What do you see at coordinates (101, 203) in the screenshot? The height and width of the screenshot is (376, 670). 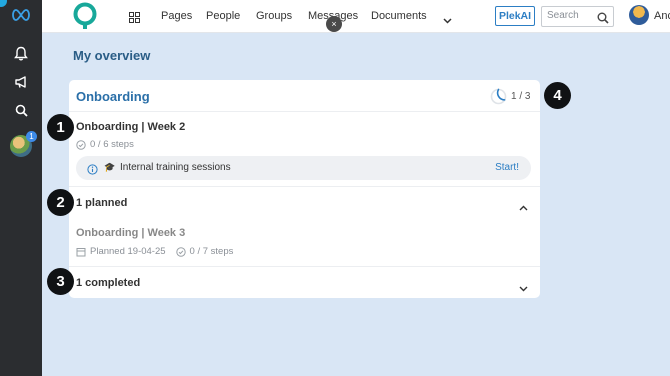 I see `planned-section-toggle: 1 planned` at bounding box center [101, 203].